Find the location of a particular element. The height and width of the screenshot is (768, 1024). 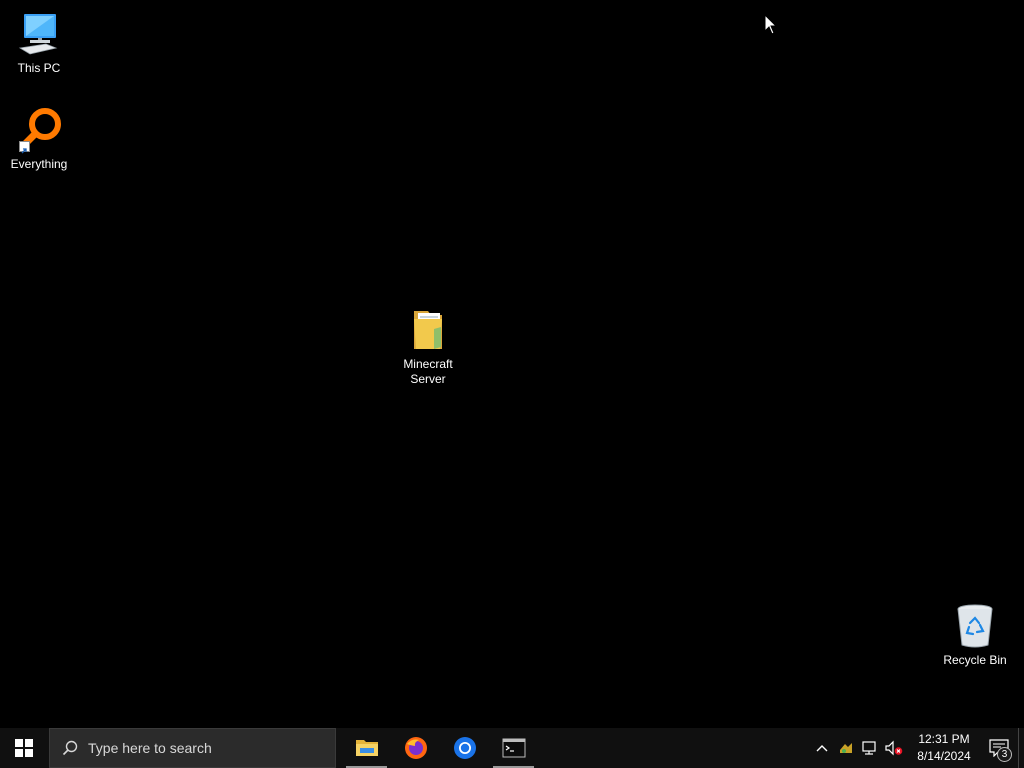

network-button is located at coordinates (870, 748).